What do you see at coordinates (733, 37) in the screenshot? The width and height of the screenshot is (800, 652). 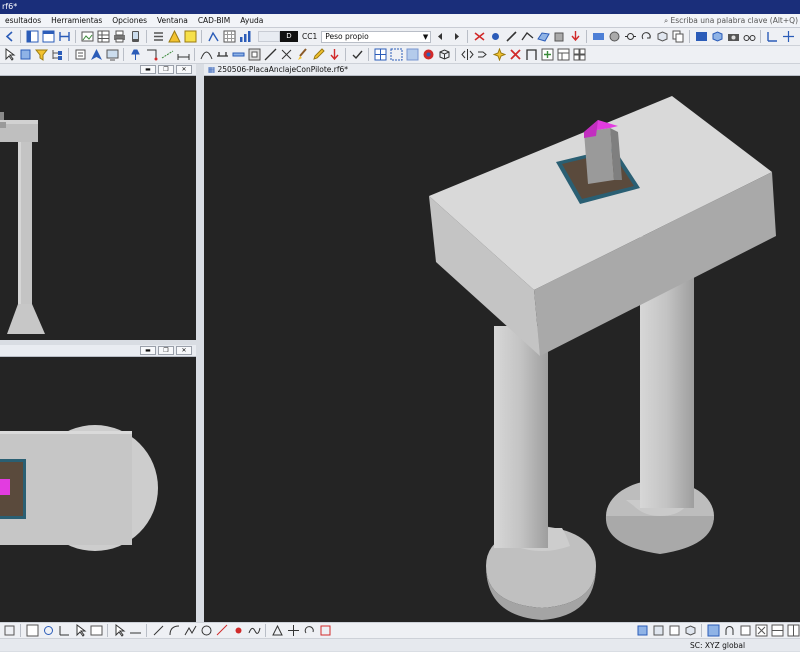 I see `camera-icon` at bounding box center [733, 37].